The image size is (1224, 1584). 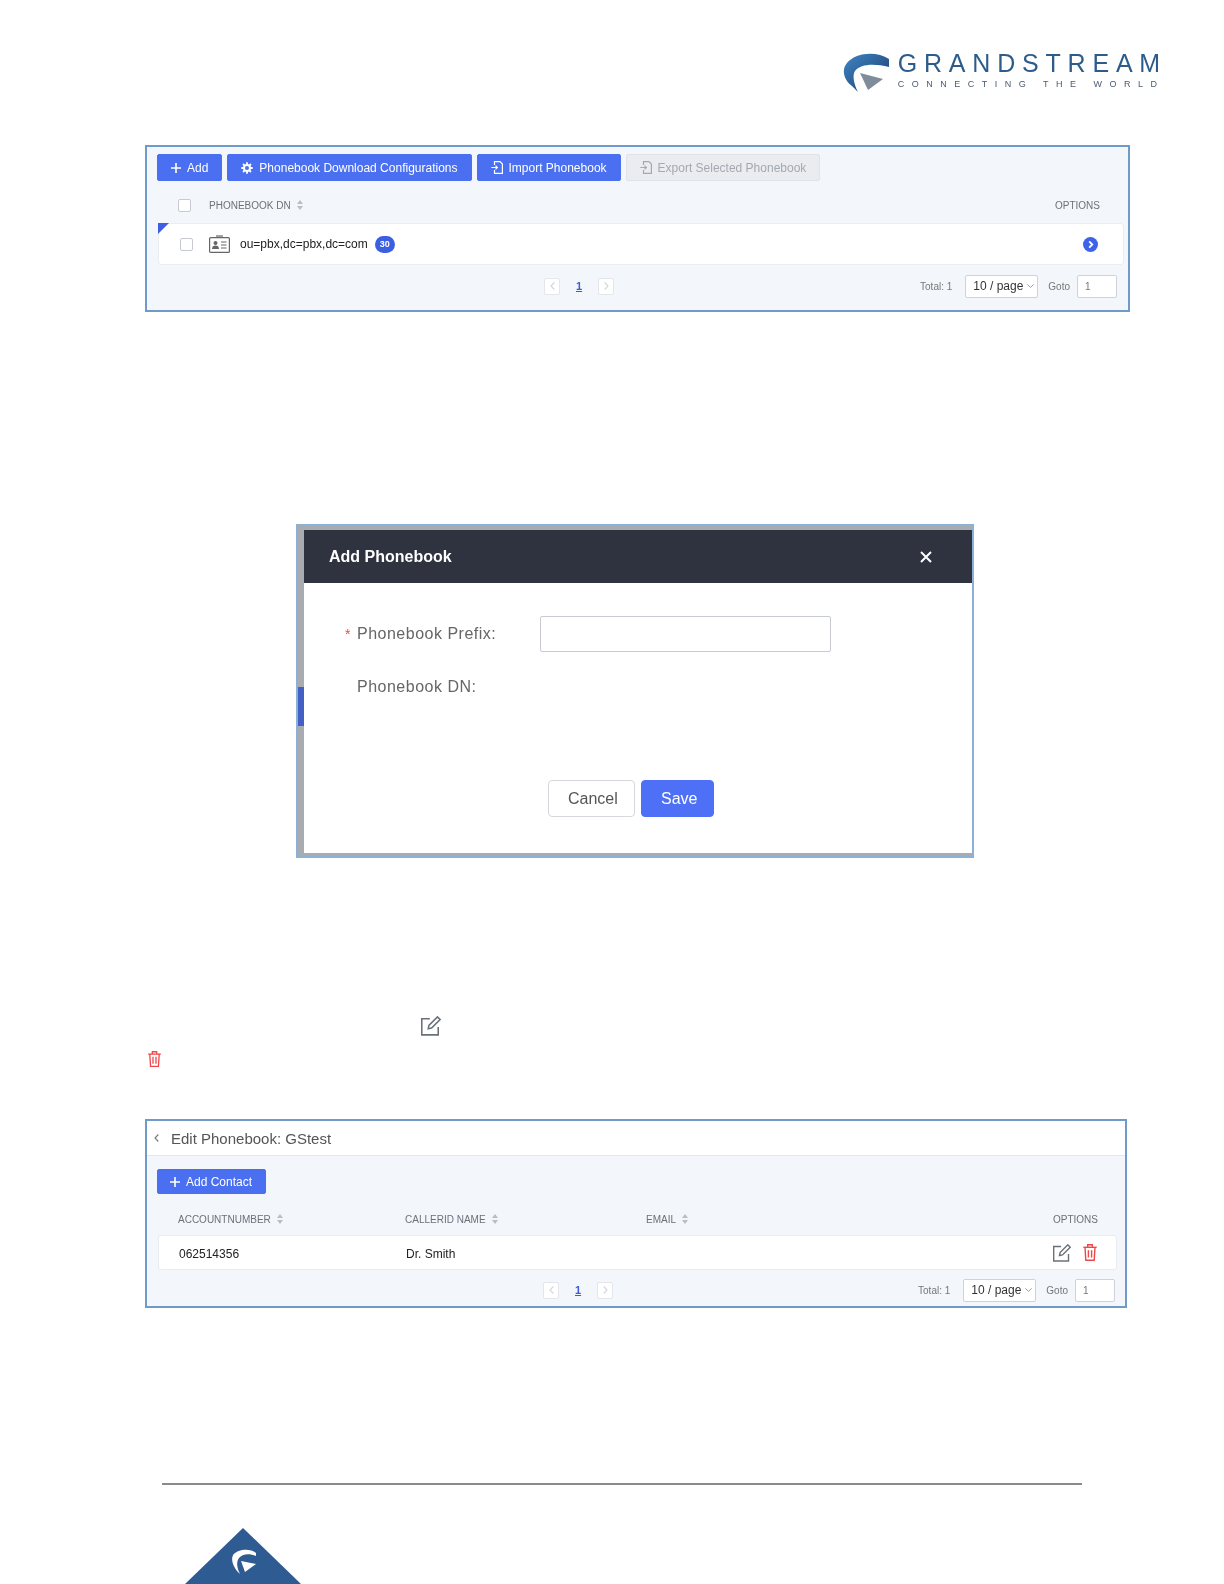 What do you see at coordinates (256, 205) in the screenshot?
I see `column-header: PHONEBOOK DN` at bounding box center [256, 205].